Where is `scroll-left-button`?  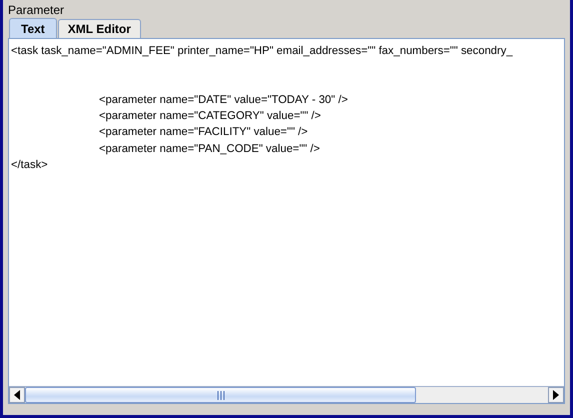 scroll-left-button is located at coordinates (17, 395).